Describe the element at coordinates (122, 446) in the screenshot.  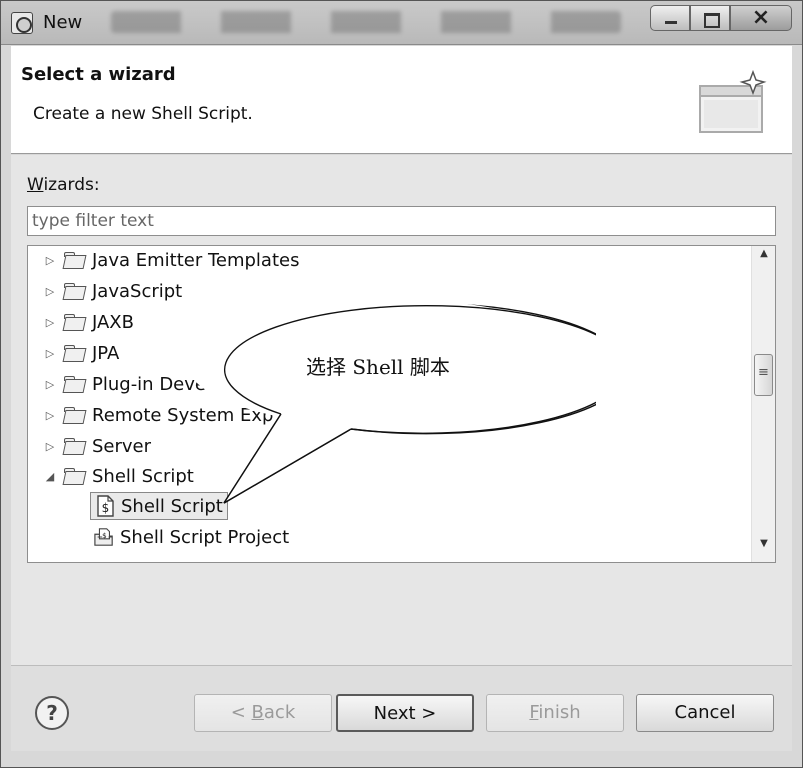
I see `tree-item-label: Server` at that location.